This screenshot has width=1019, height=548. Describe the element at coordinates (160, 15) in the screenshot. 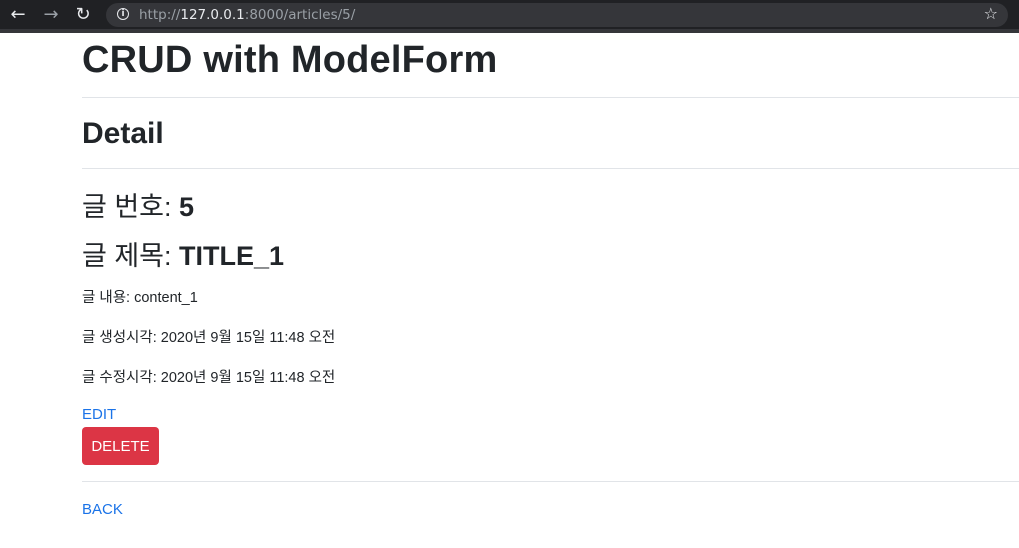

I see `url-scheme: http://` at that location.